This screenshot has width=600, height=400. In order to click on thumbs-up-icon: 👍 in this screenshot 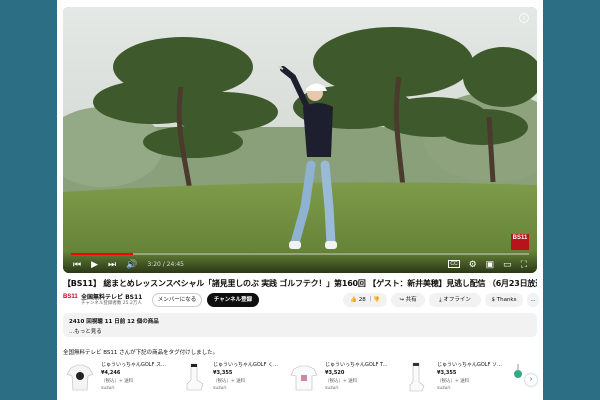, I will do `click(353, 300)`.